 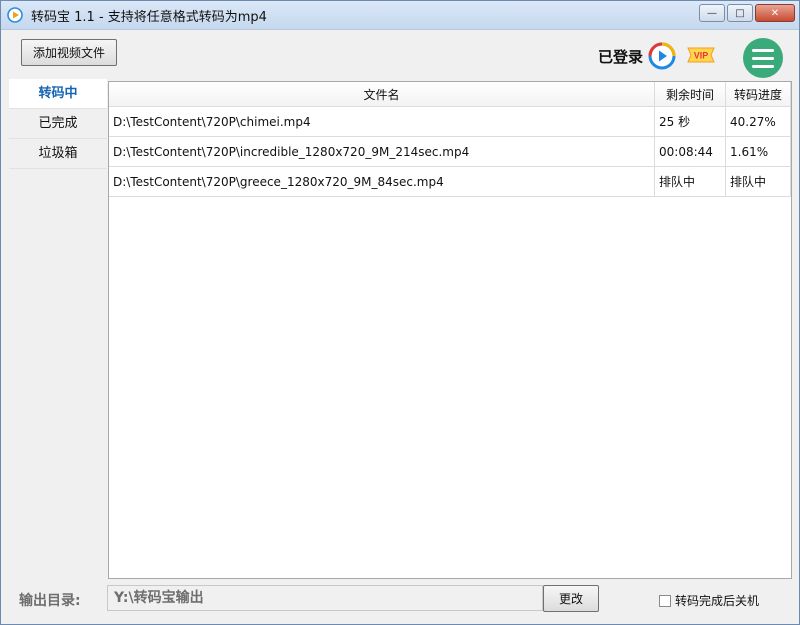 I want to click on column-header-remaining: 剩余时间, so click(x=690, y=94).